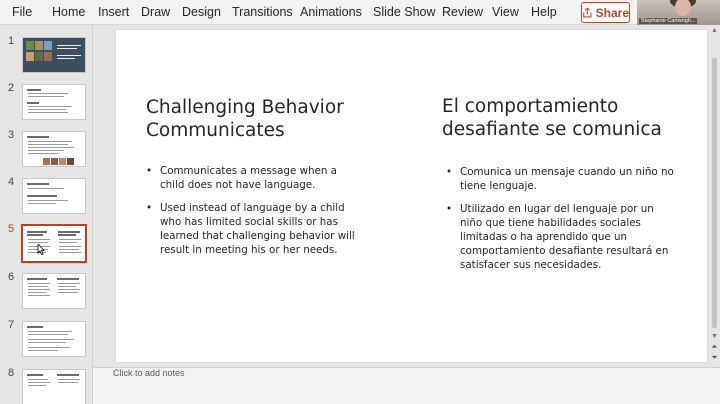 The image size is (720, 404). Describe the element at coordinates (505, 12) in the screenshot. I see `menu-view: View` at that location.